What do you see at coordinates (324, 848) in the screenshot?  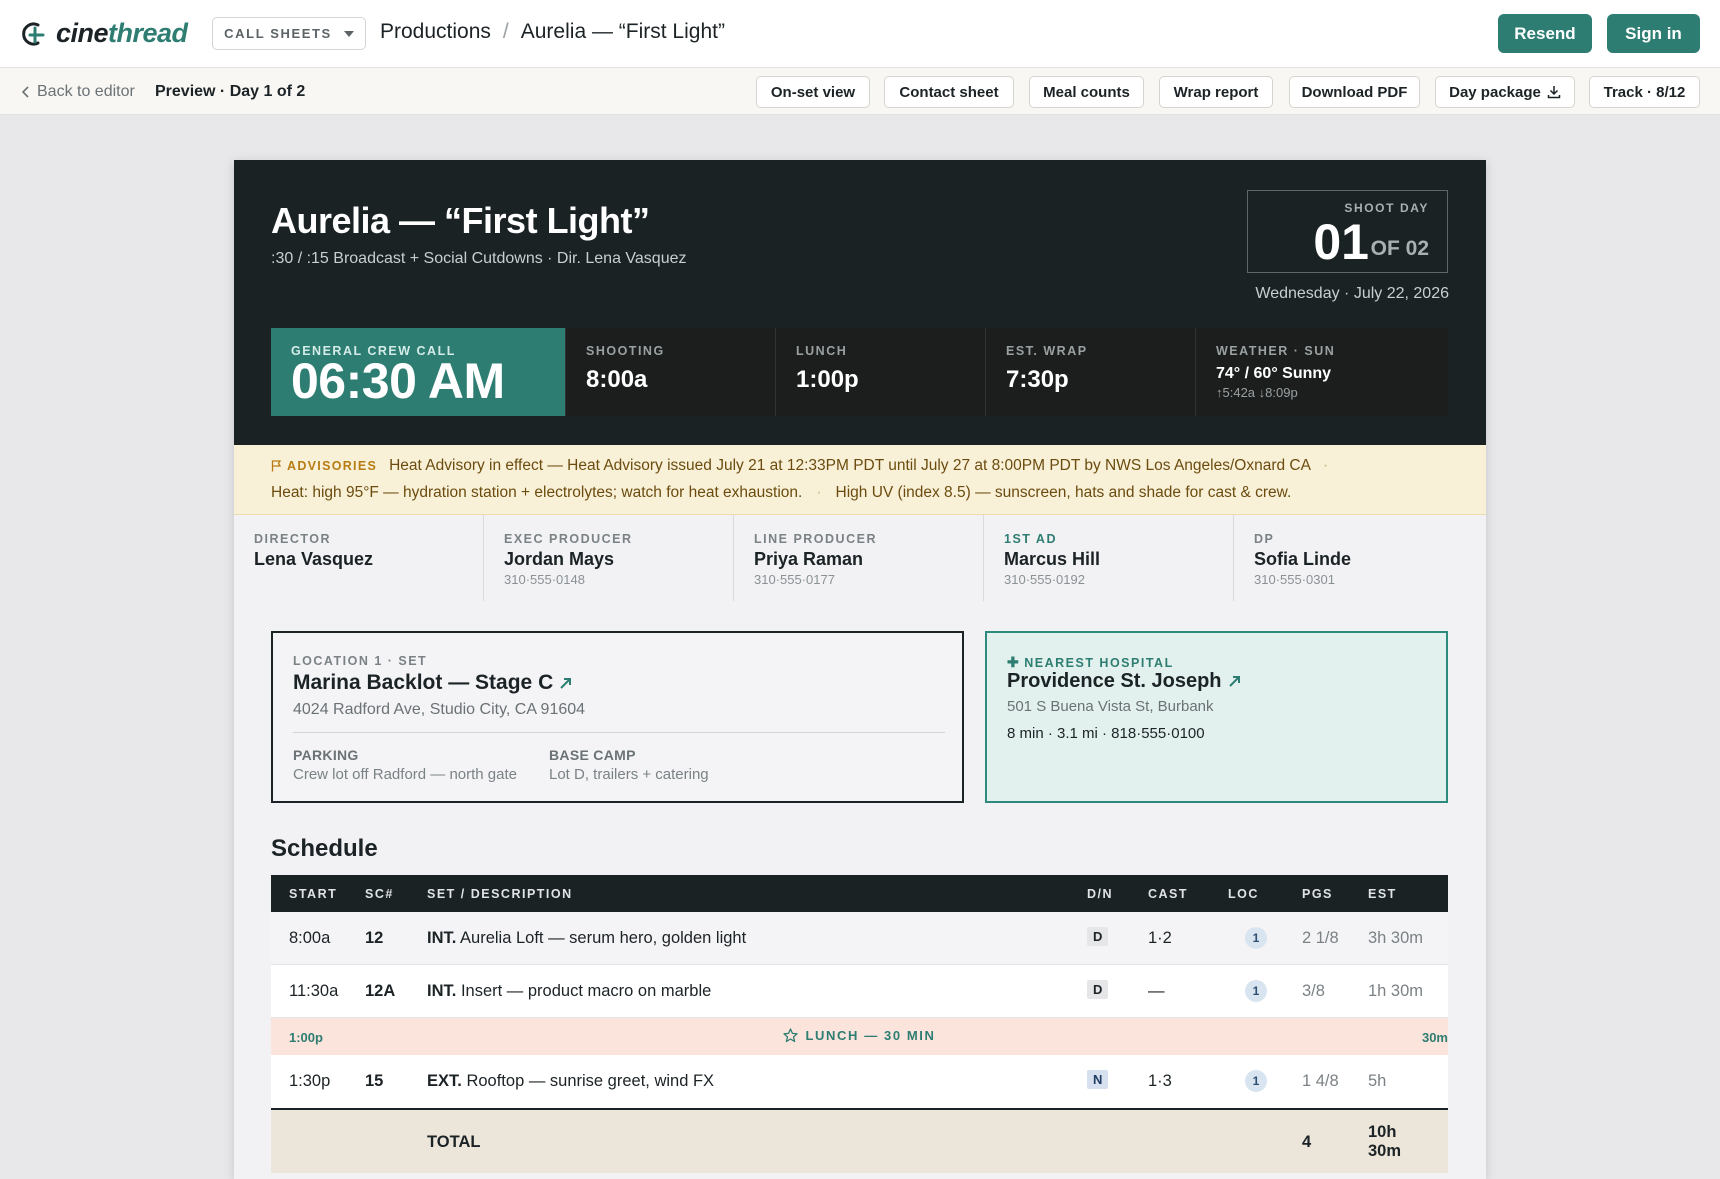 I see `schedule-title: Schedule` at bounding box center [324, 848].